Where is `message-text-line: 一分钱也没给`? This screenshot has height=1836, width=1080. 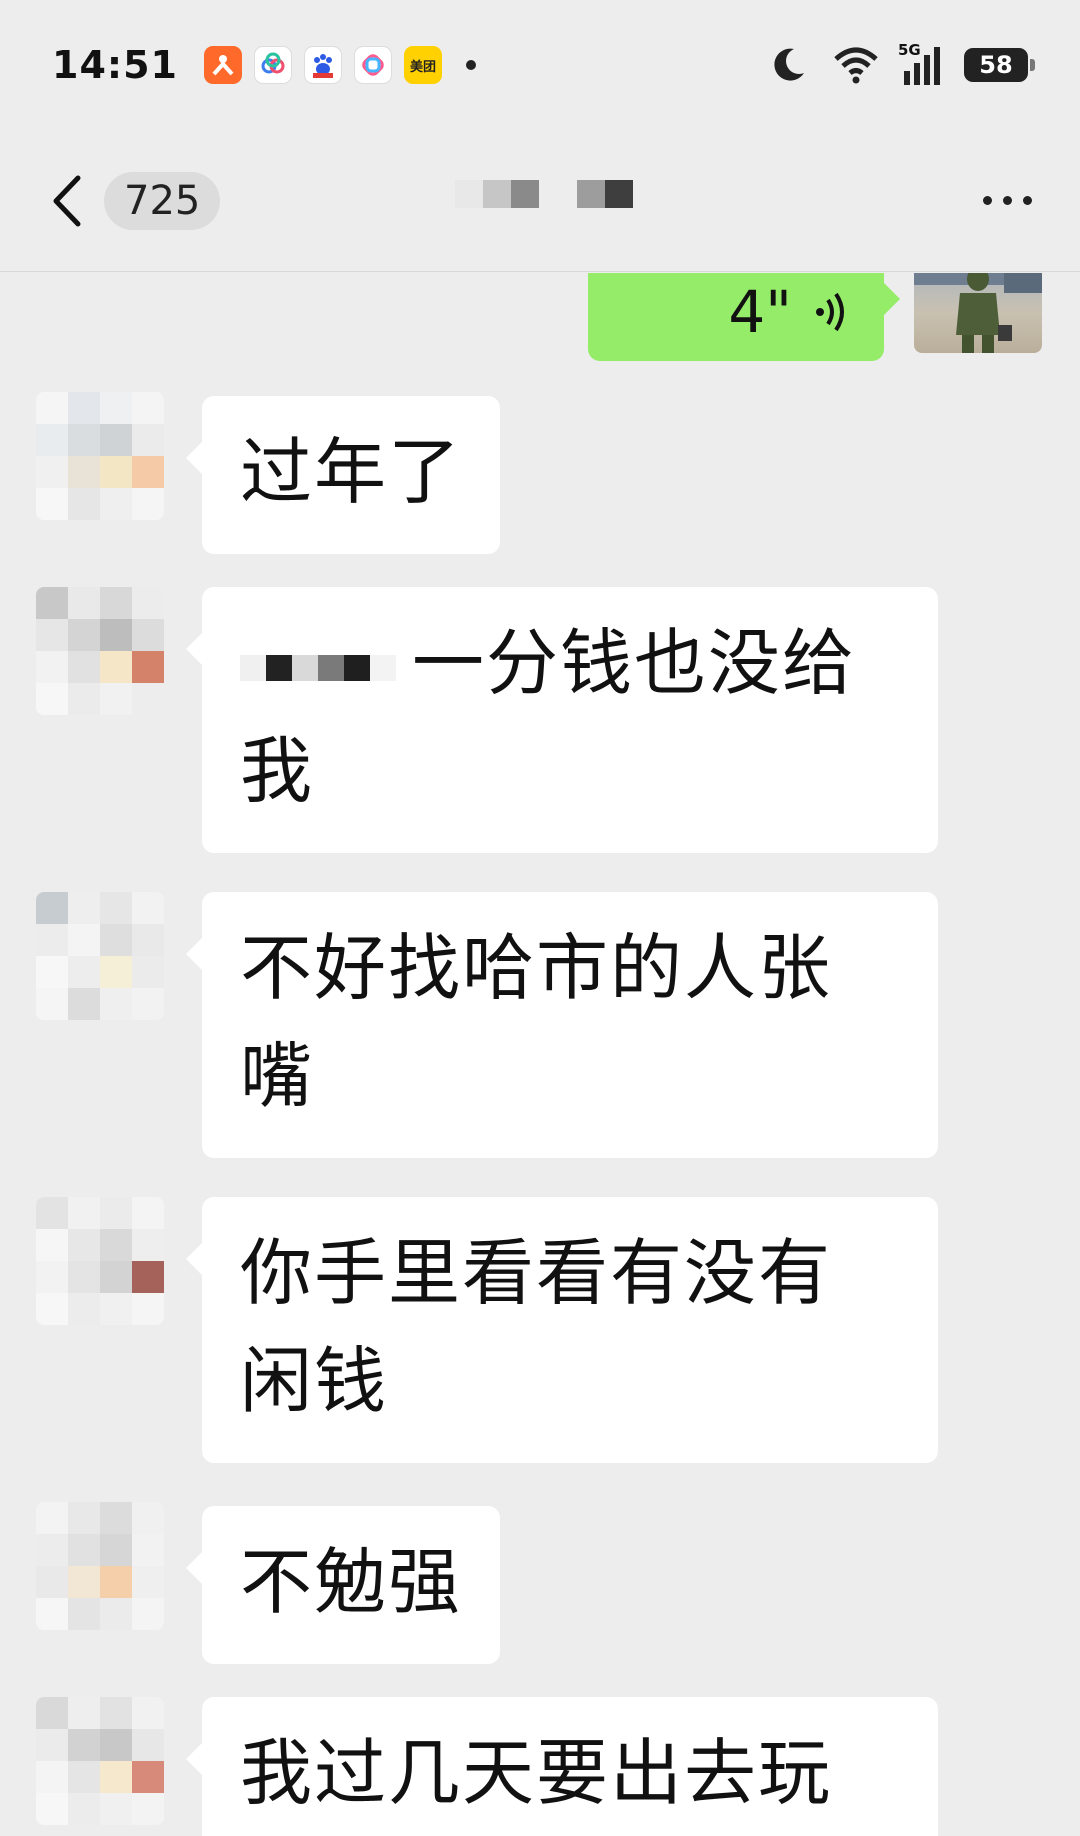
message-text-line: 一分钱也没给 is located at coordinates (570, 663).